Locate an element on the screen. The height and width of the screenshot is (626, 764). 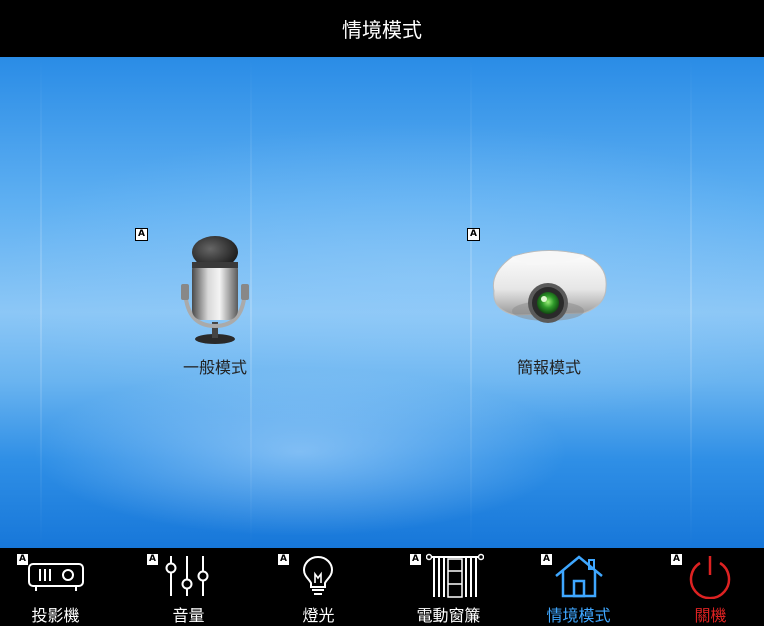
mode-badge: A is located at coordinates (141, 234).